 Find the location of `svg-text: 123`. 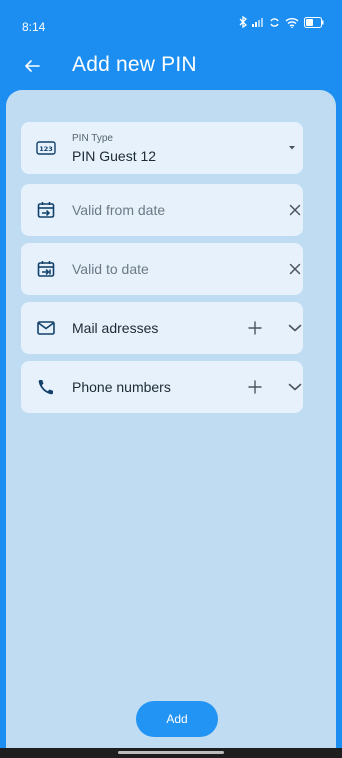

svg-text: 123 is located at coordinates (46, 149).